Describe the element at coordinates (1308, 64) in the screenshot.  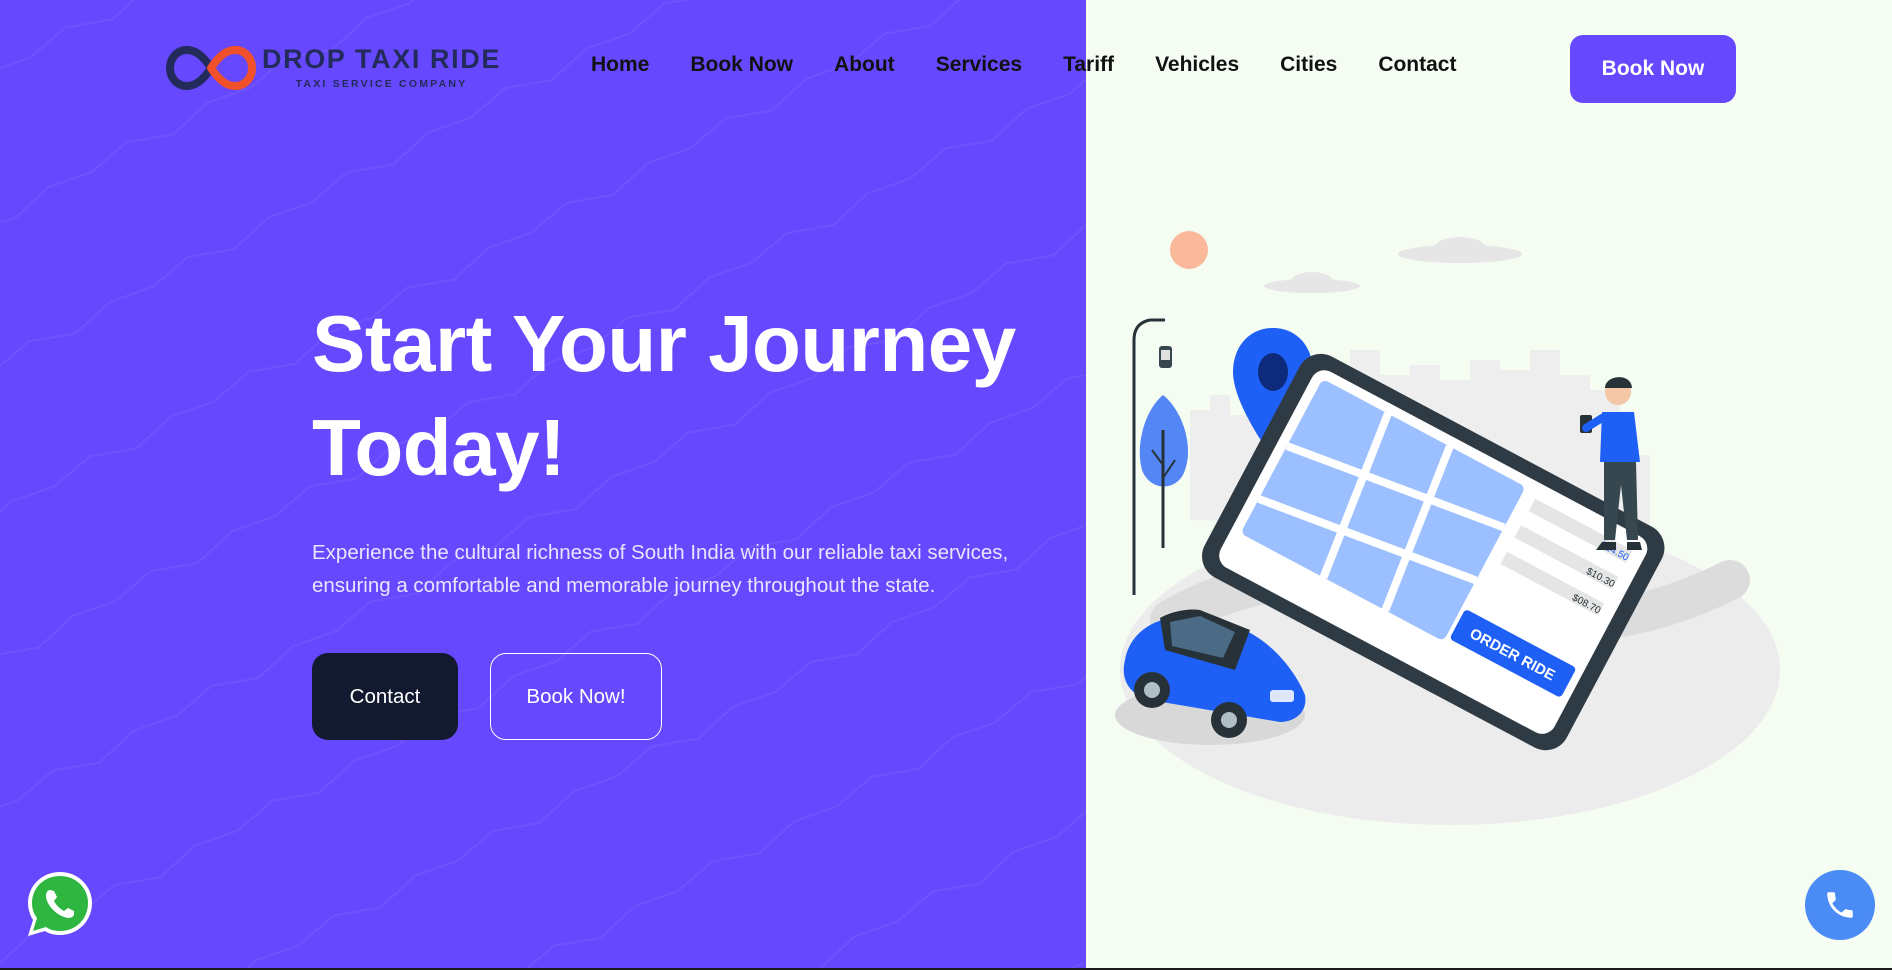
I see `nav-cities: Cities` at that location.